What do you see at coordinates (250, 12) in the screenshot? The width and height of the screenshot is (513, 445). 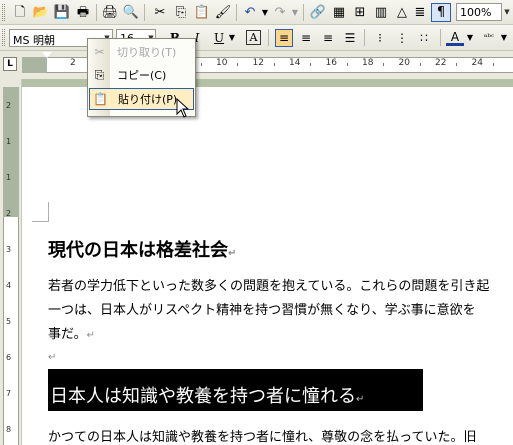 I see `undo-icon: ↶` at bounding box center [250, 12].